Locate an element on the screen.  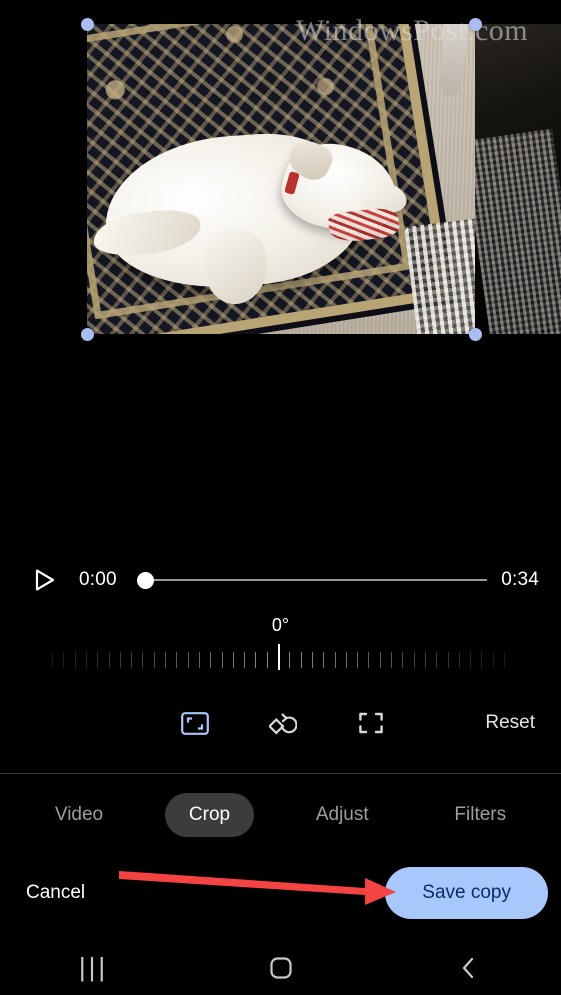
rotation-angle-label: 0° is located at coordinates (280, 625).